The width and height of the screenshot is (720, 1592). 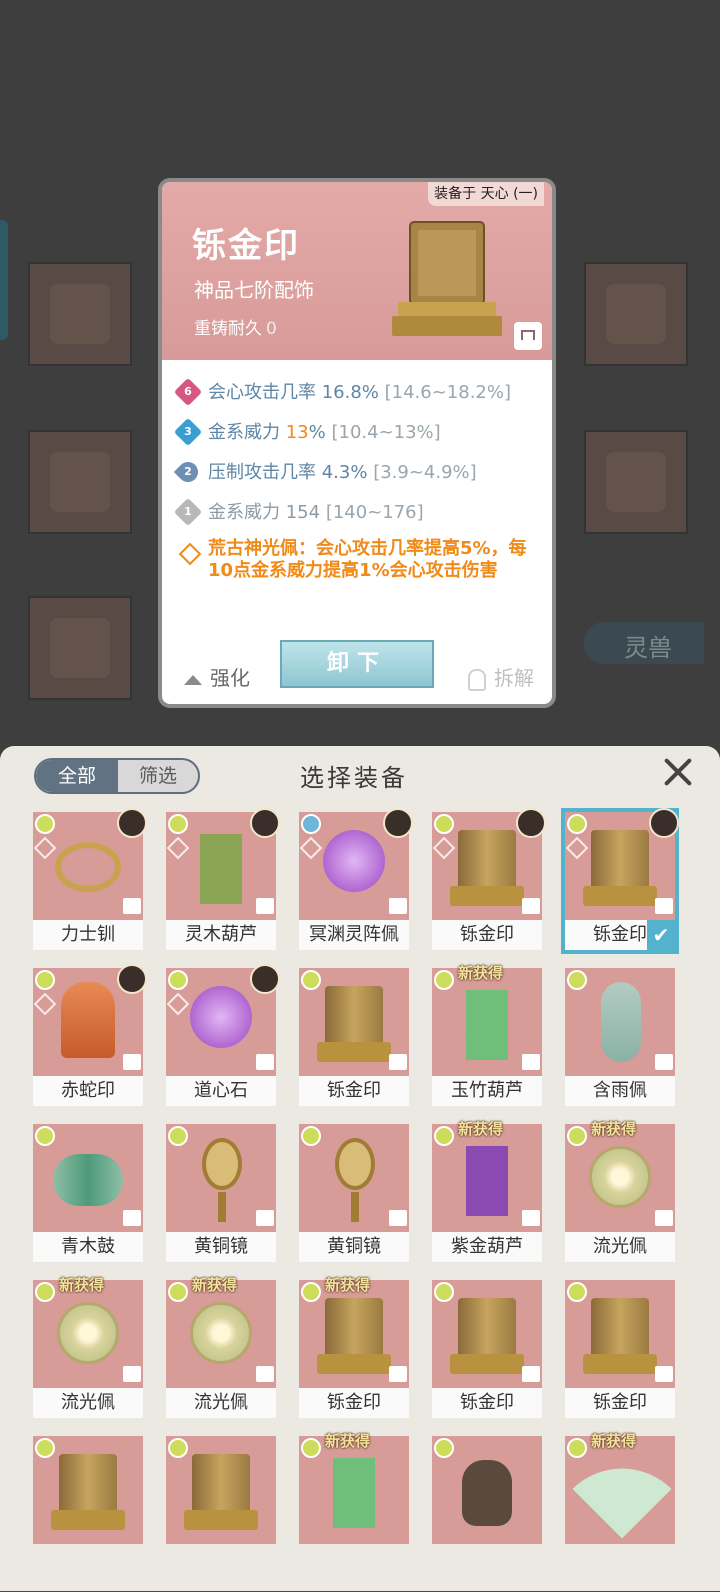 What do you see at coordinates (620, 881) in the screenshot?
I see `equipment-tile: 铄金印 ✔` at bounding box center [620, 881].